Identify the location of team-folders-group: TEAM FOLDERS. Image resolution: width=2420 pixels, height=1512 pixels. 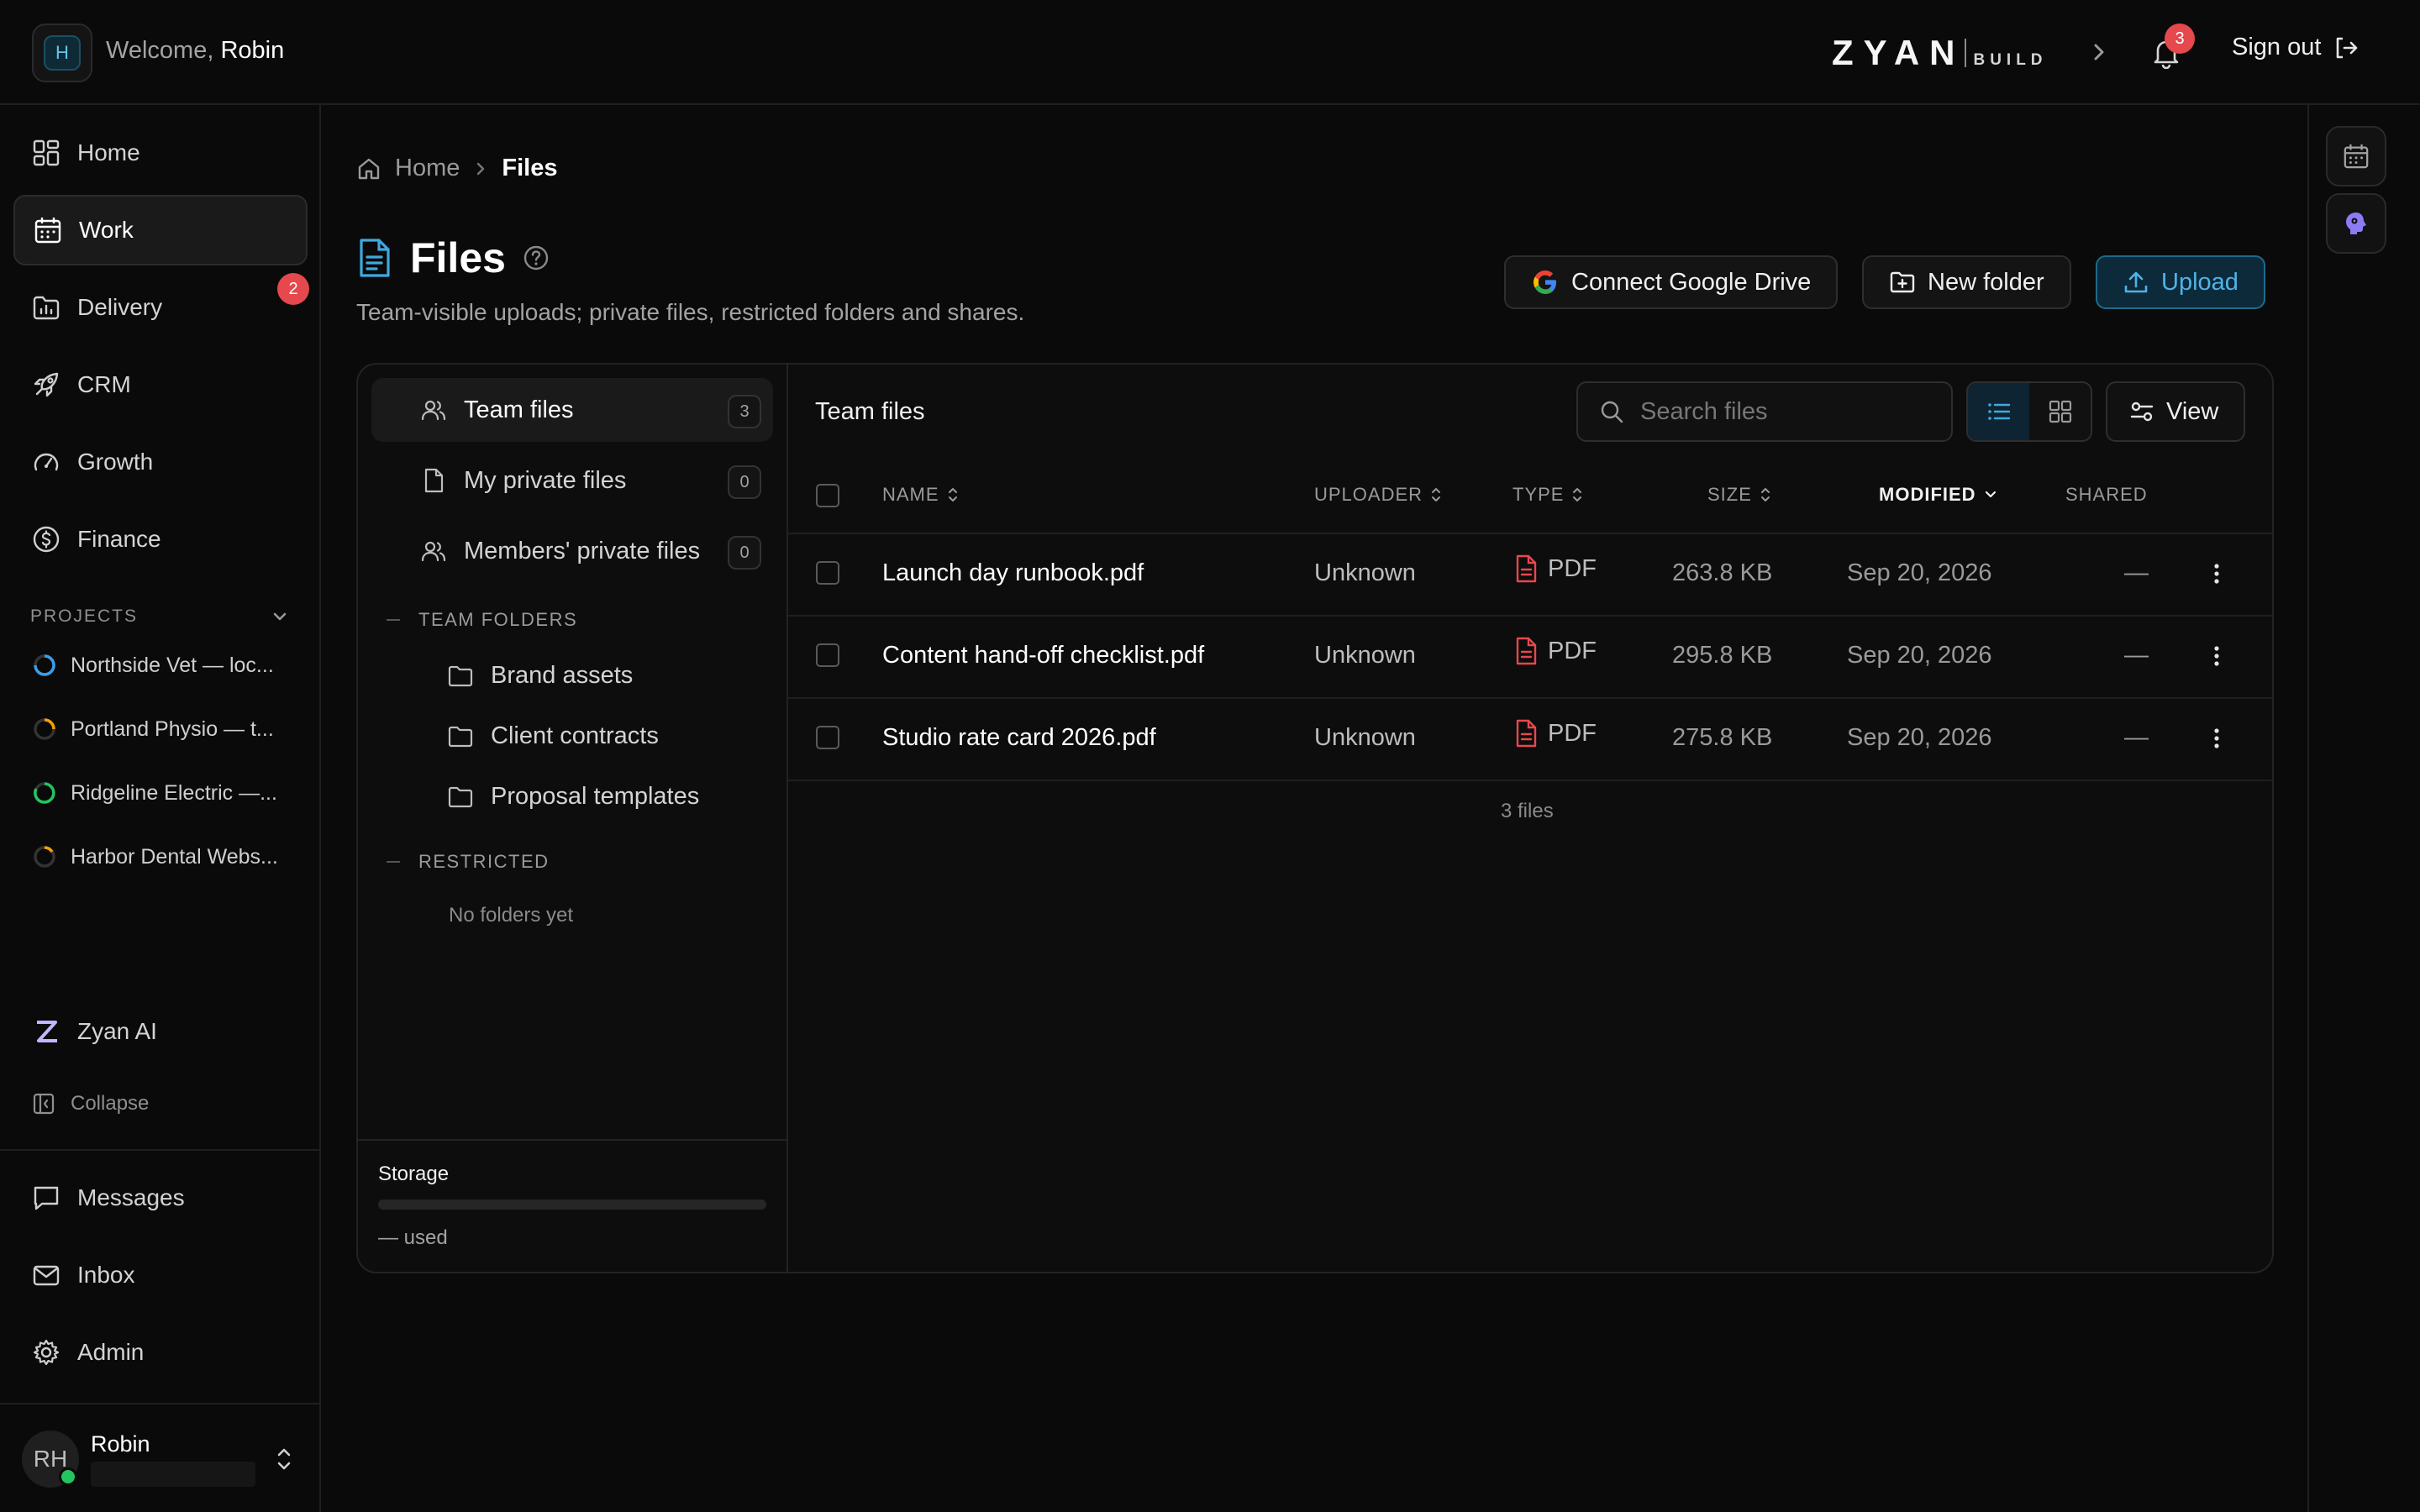
(482, 620).